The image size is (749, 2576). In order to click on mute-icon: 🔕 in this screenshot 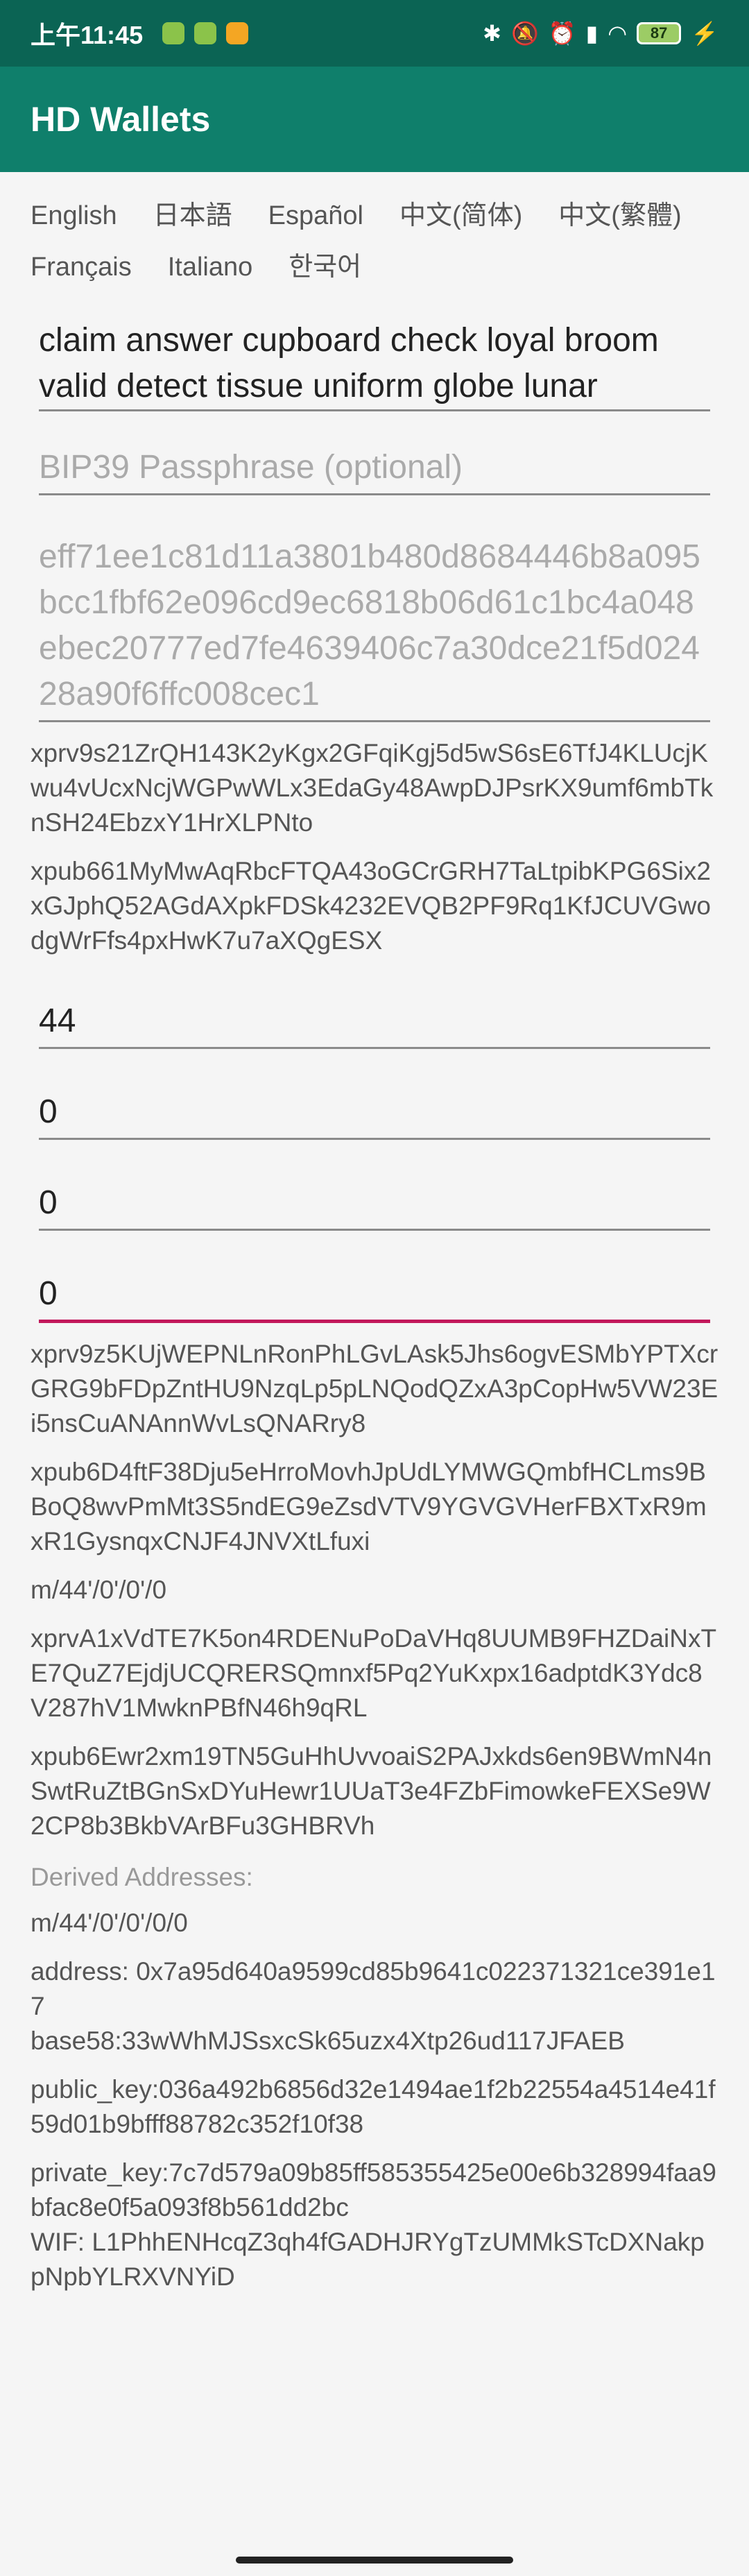, I will do `click(524, 33)`.